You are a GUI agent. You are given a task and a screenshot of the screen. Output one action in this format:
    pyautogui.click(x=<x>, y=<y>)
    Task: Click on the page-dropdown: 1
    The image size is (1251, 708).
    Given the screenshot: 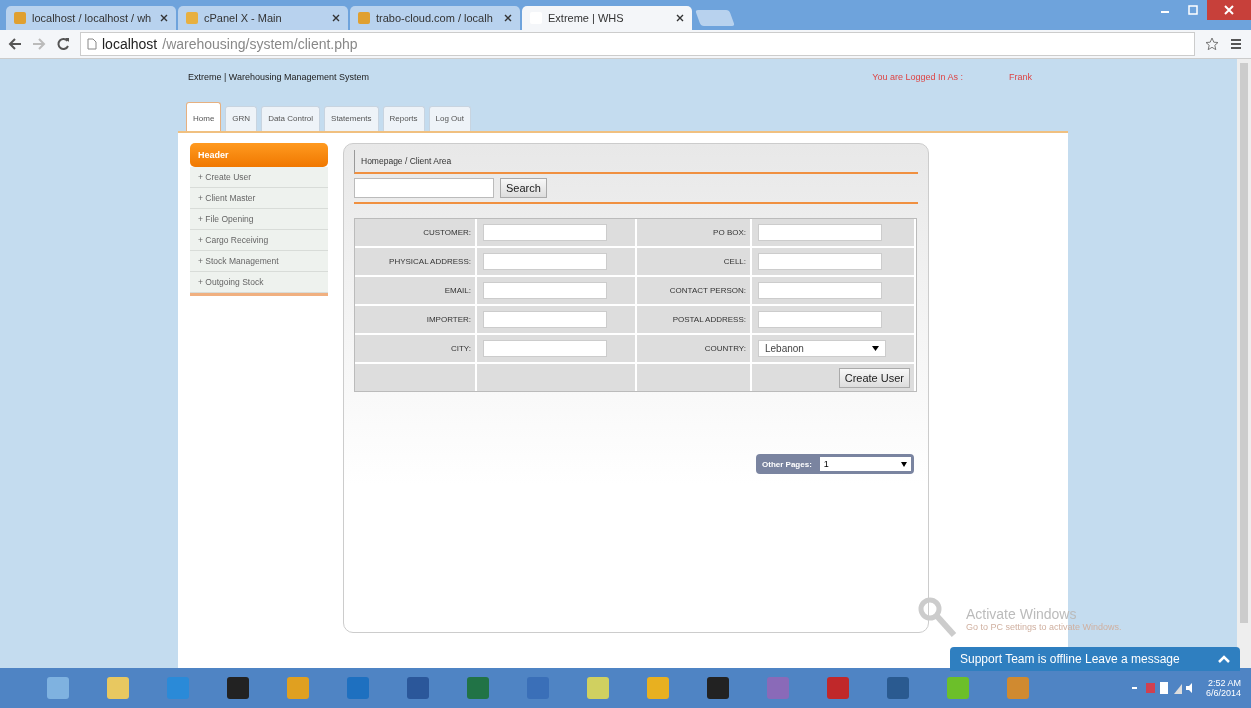 What is the action you would take?
    pyautogui.click(x=865, y=464)
    